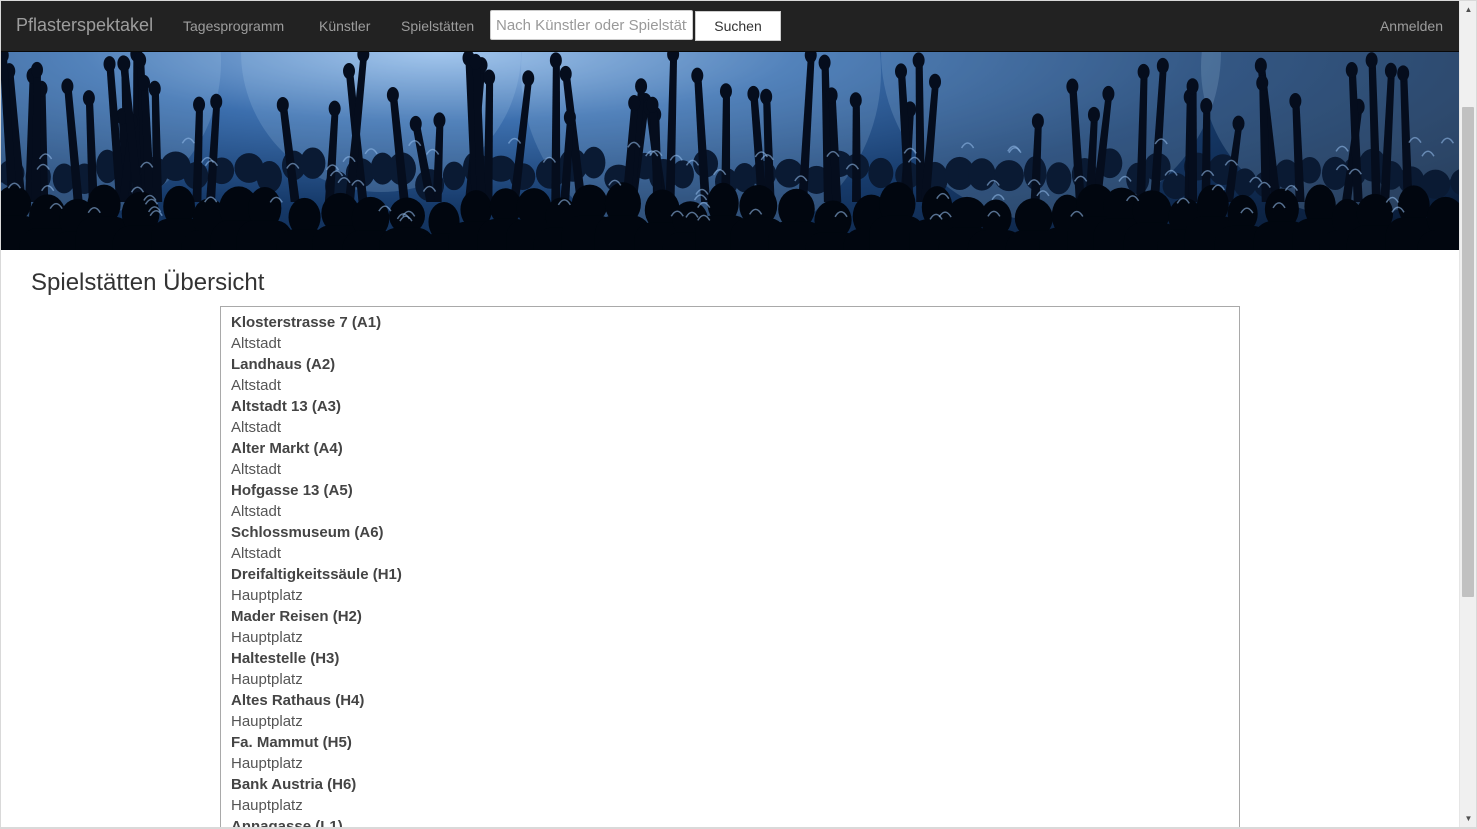 The width and height of the screenshot is (1477, 829). Describe the element at coordinates (730, 459) in the screenshot. I see `venue-item: Alter Markt (A4) Altstadt` at that location.